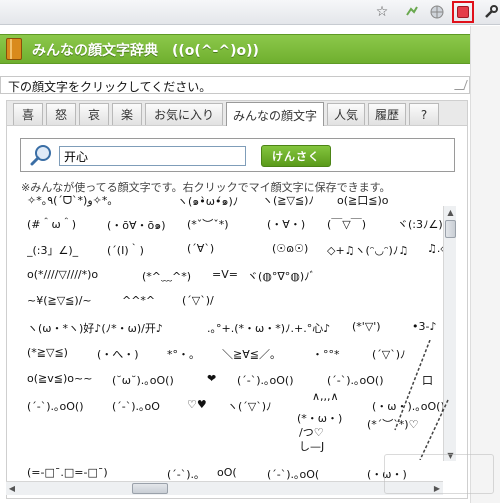 This screenshot has height=503, width=500. What do you see at coordinates (296, 156) in the screenshot?
I see `search-button: けんさく` at bounding box center [296, 156].